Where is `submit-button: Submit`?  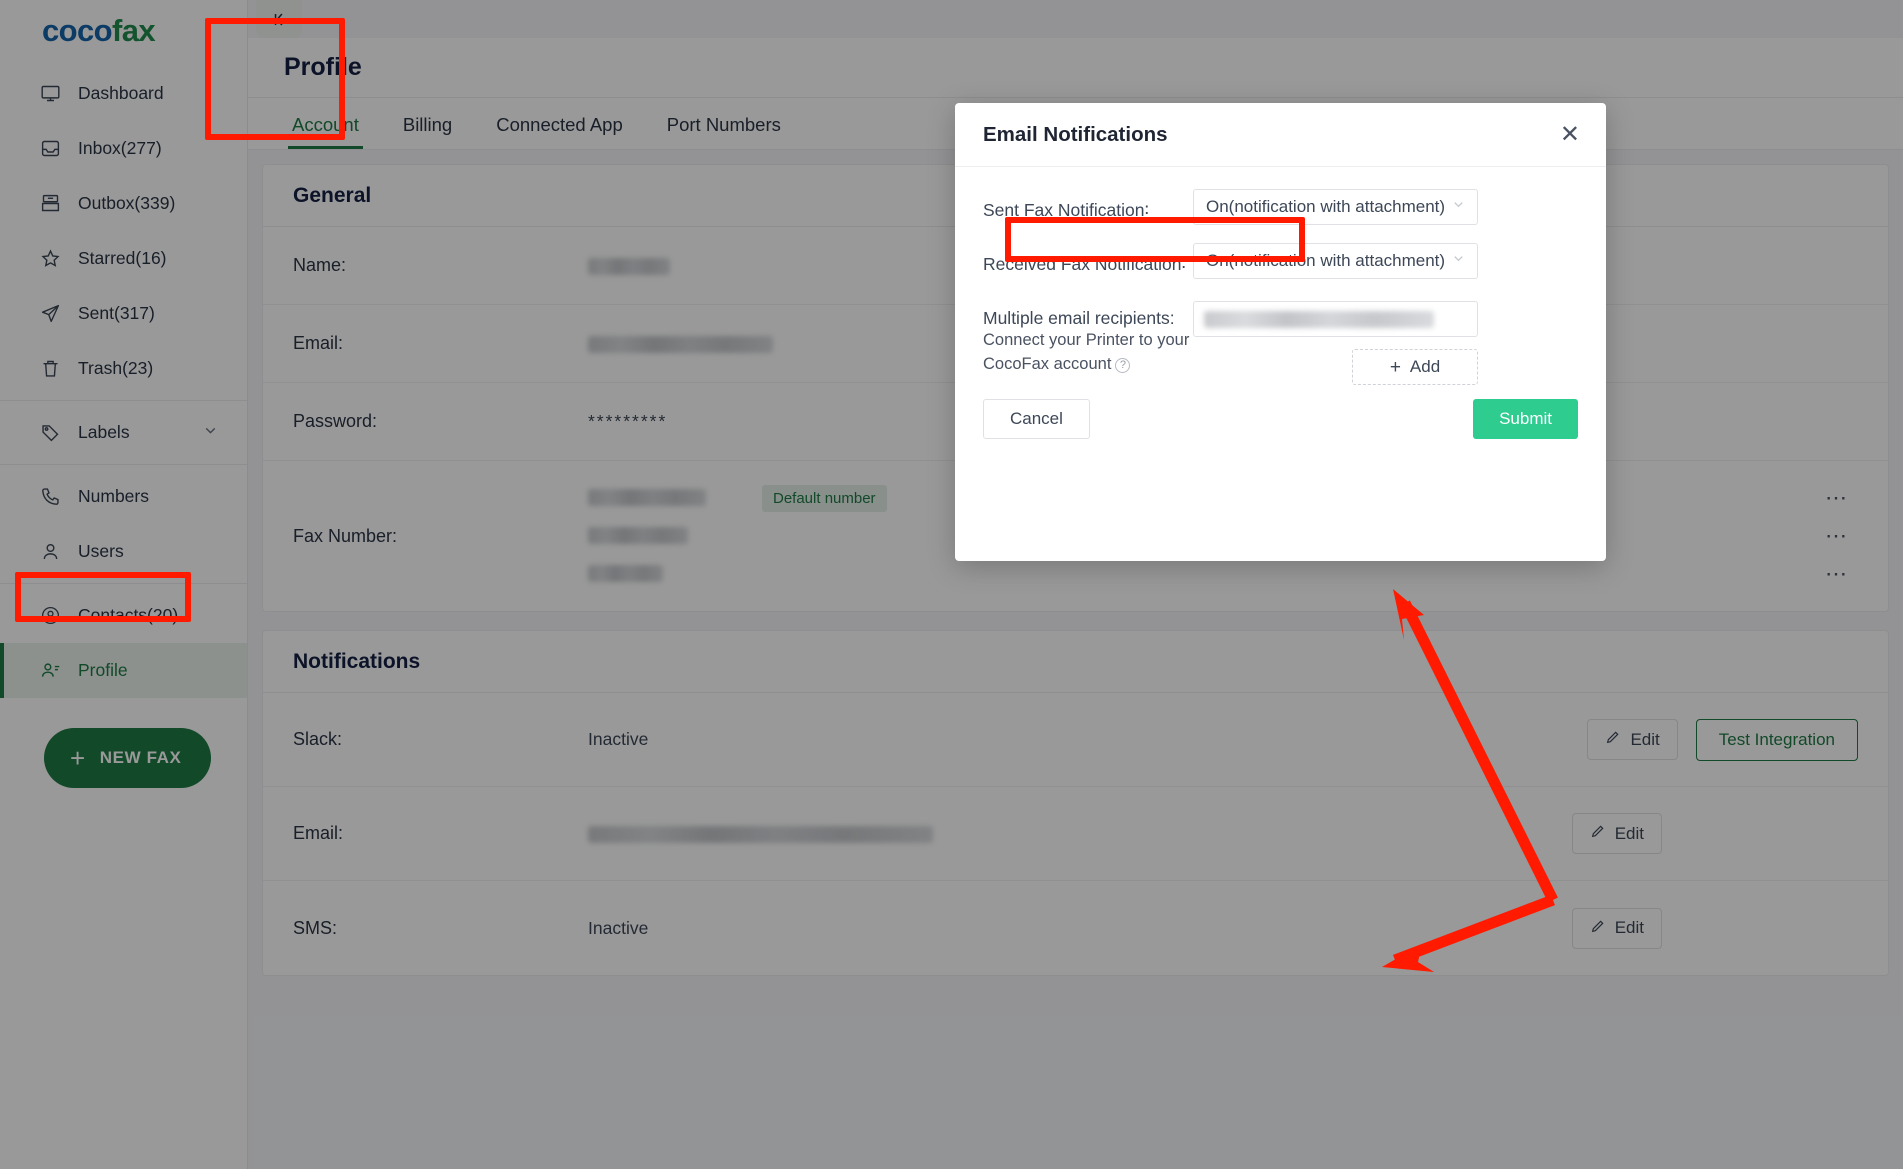
submit-button: Submit is located at coordinates (1525, 419).